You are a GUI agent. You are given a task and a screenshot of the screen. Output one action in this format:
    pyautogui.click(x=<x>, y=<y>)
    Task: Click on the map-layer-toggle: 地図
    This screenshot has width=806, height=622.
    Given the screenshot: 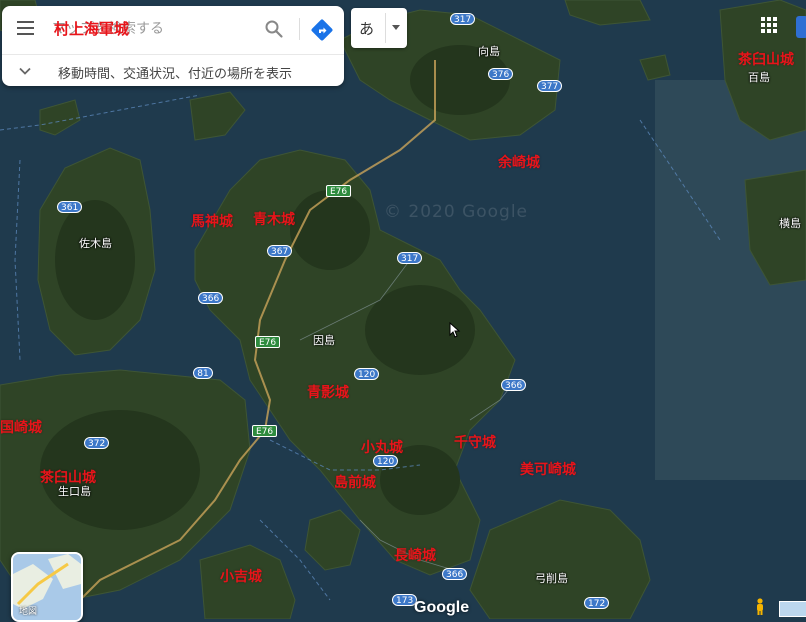 What is the action you would take?
    pyautogui.click(x=47, y=587)
    